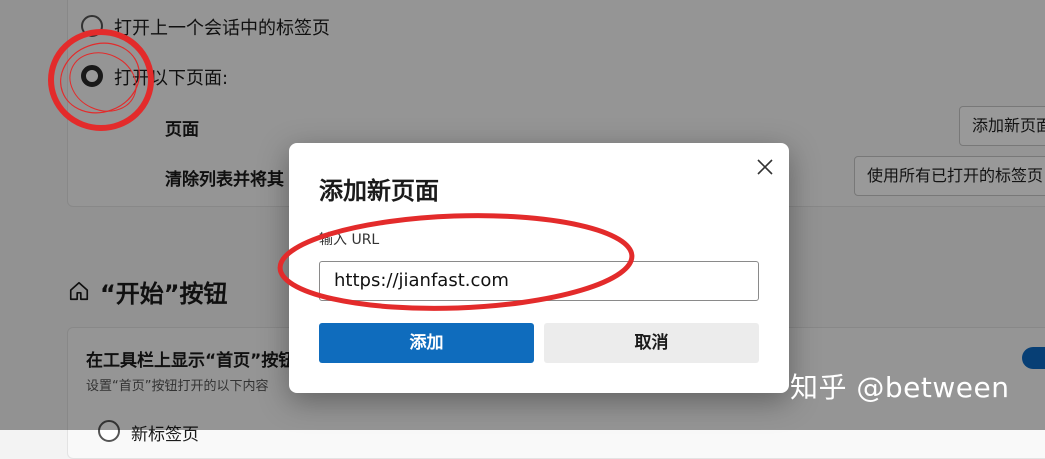  Describe the element at coordinates (651, 343) in the screenshot. I see `cancel-button: 取消` at that location.